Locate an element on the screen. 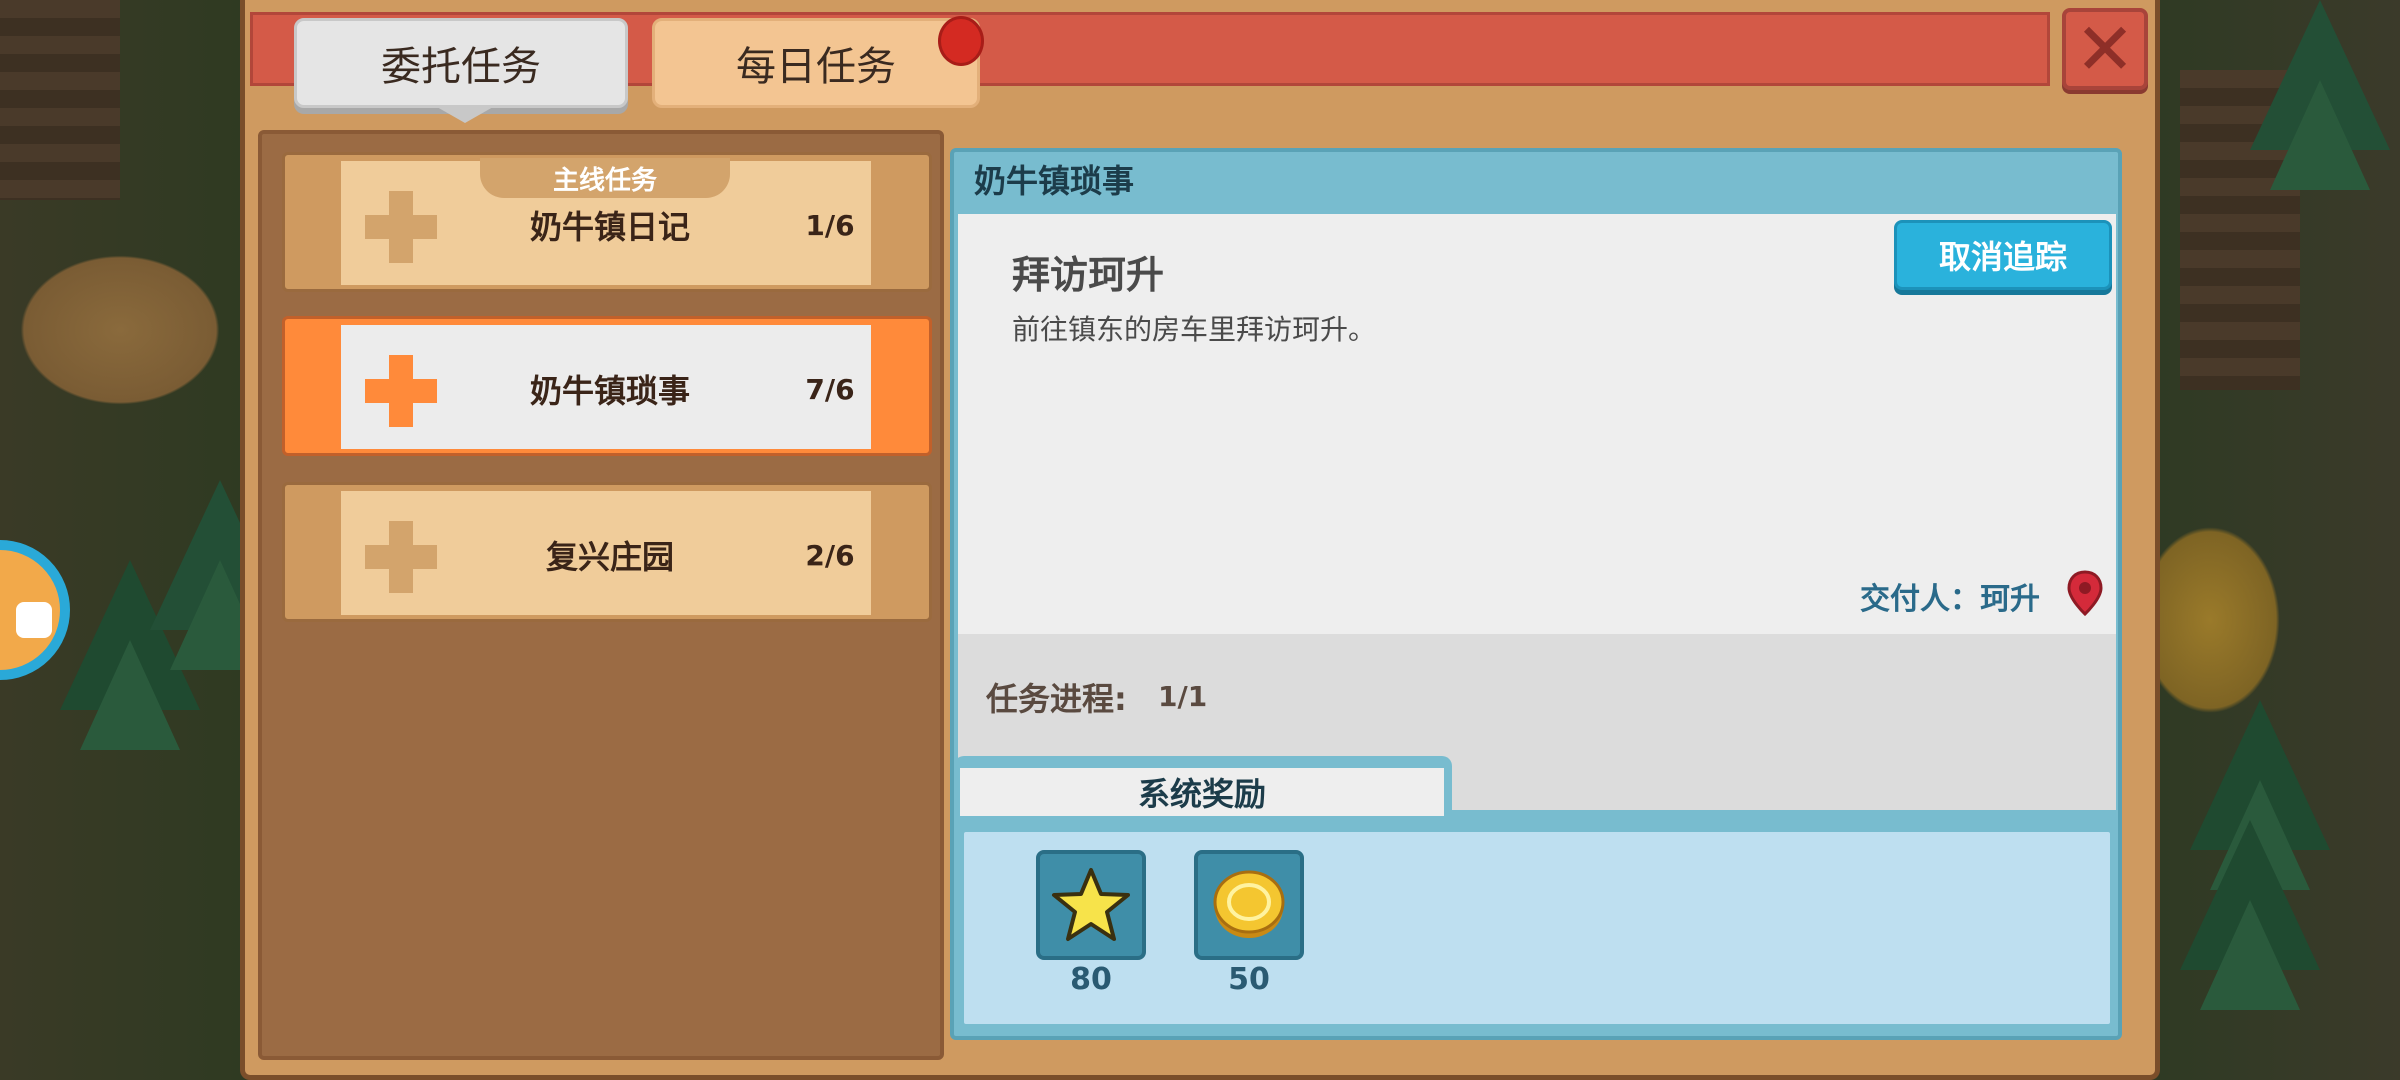  reward-tab-label: 系统奖励 is located at coordinates (1202, 792).